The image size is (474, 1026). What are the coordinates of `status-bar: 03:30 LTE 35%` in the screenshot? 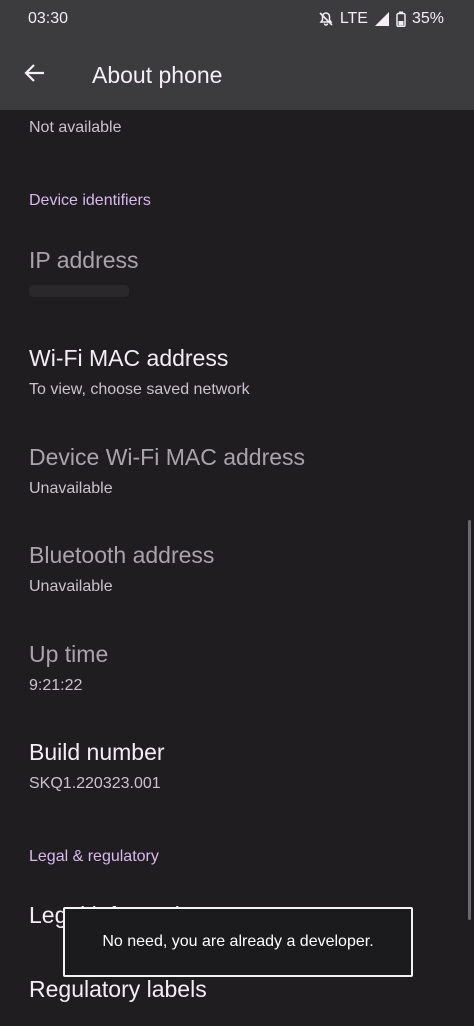 It's located at (237, 20).